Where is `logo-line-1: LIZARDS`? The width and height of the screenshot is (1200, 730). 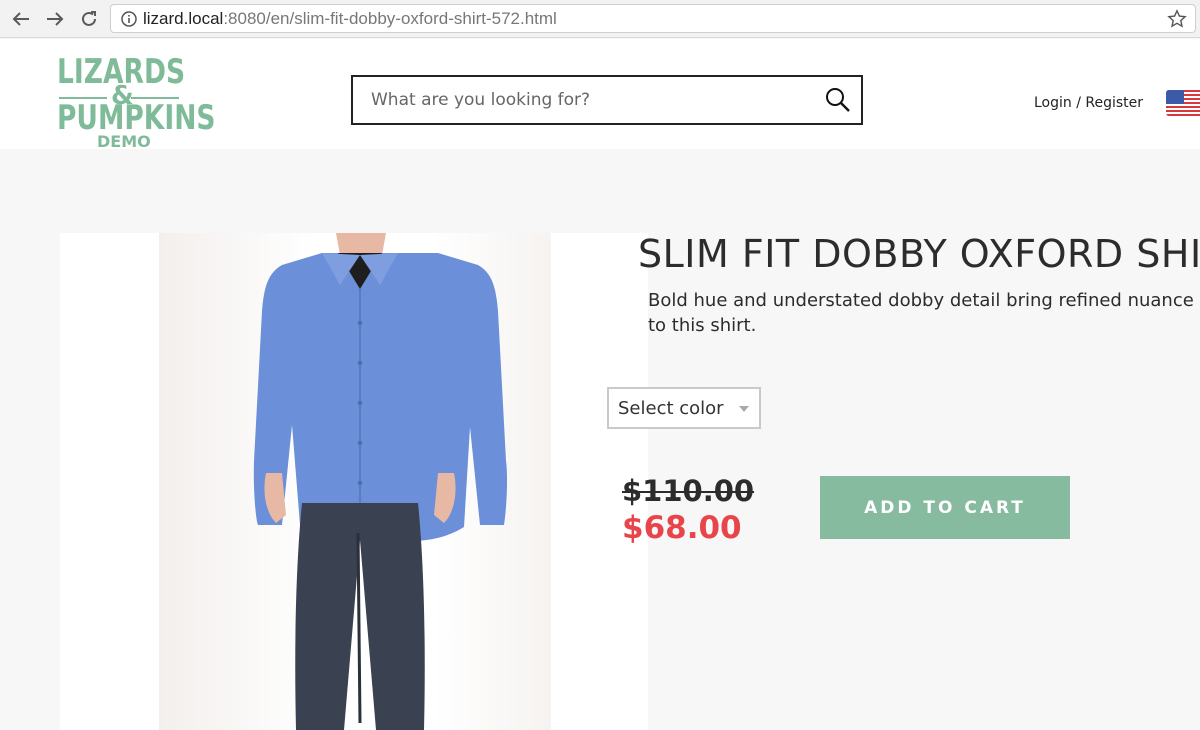
logo-line-1: LIZARDS is located at coordinates (121, 72).